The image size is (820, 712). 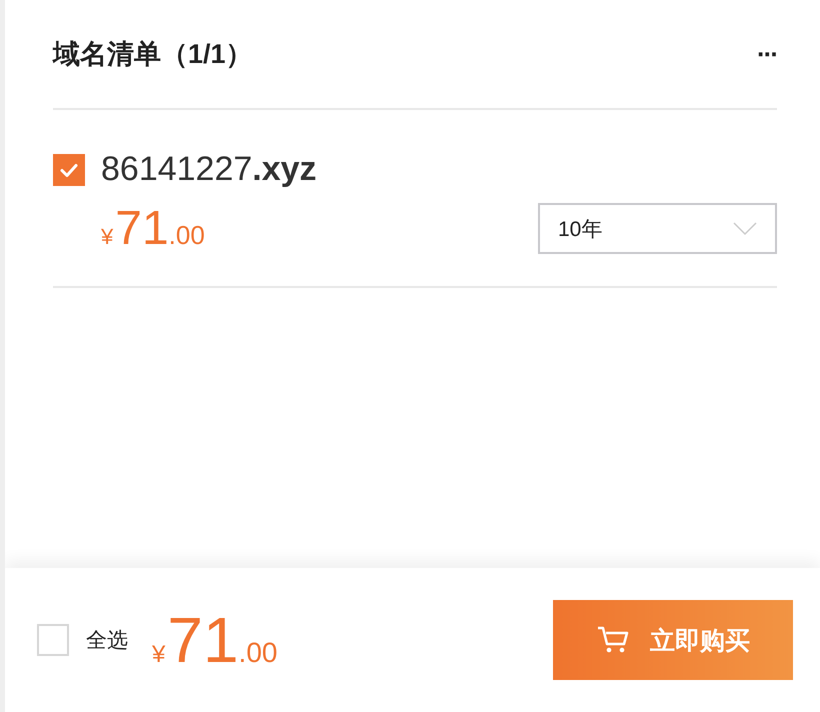 I want to click on chevron-down-icon, so click(x=745, y=229).